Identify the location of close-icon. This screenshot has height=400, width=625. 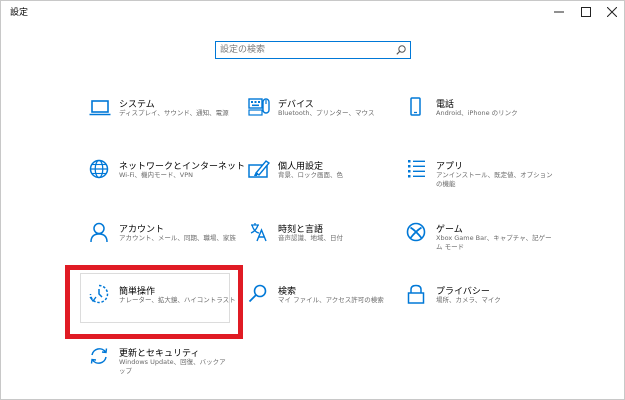
(611, 12).